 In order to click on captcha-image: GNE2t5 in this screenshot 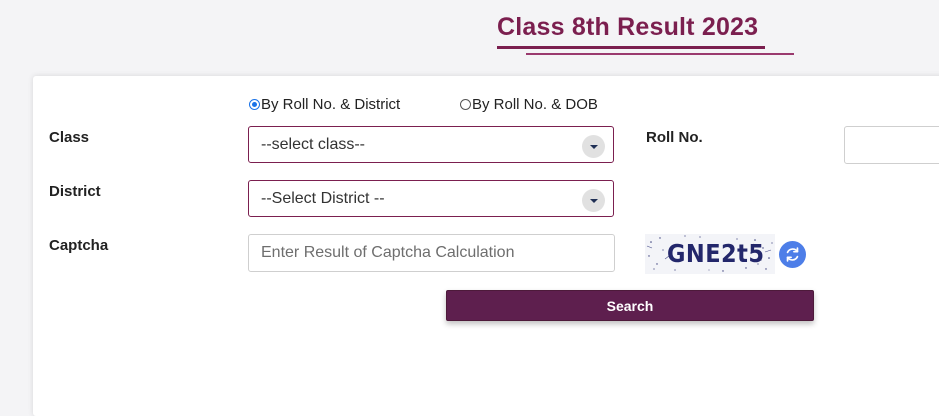, I will do `click(710, 254)`.